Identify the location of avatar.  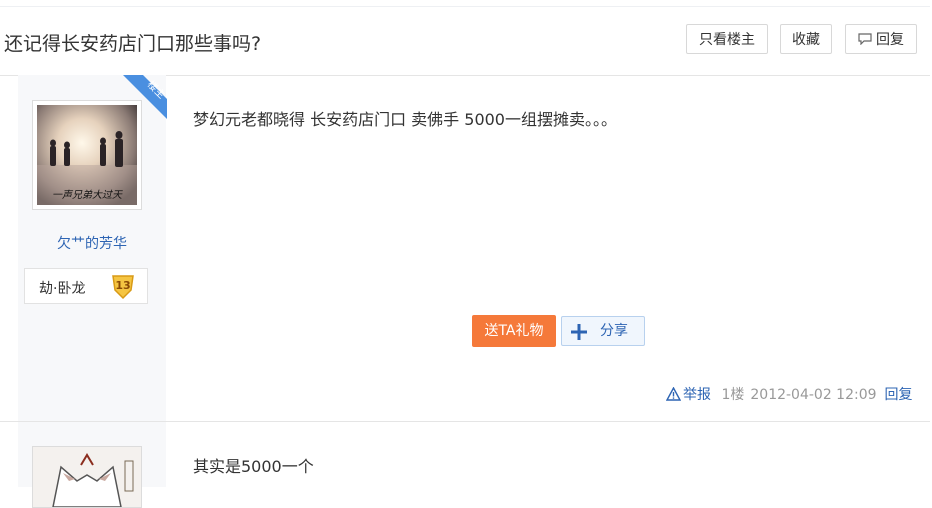
(87, 477).